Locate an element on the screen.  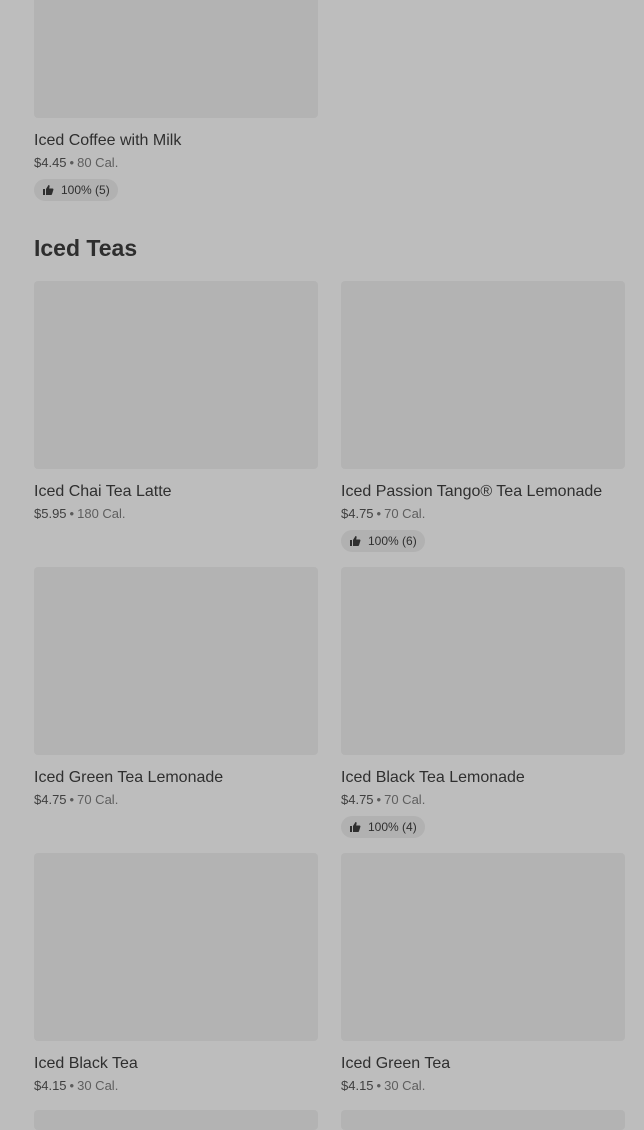
rating-badge: 100% (4) is located at coordinates (383, 827).